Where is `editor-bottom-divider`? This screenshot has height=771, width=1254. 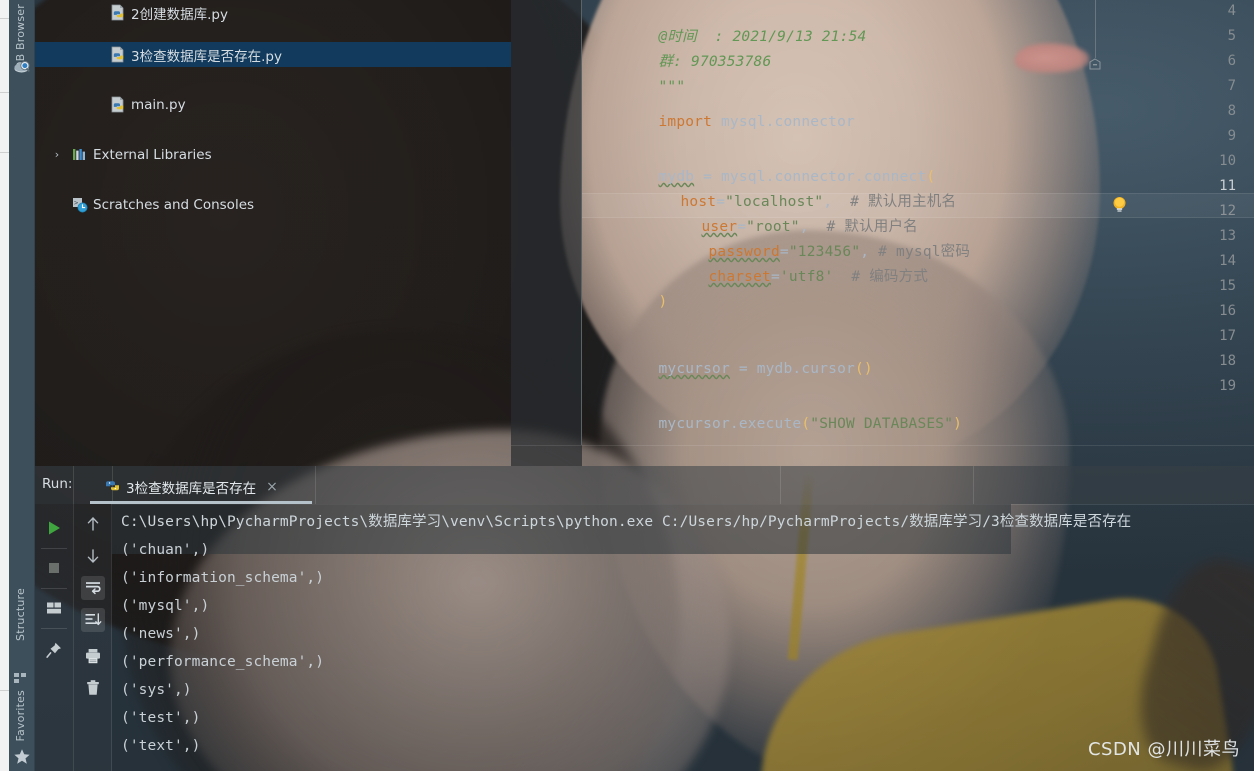 editor-bottom-divider is located at coordinates (882, 445).